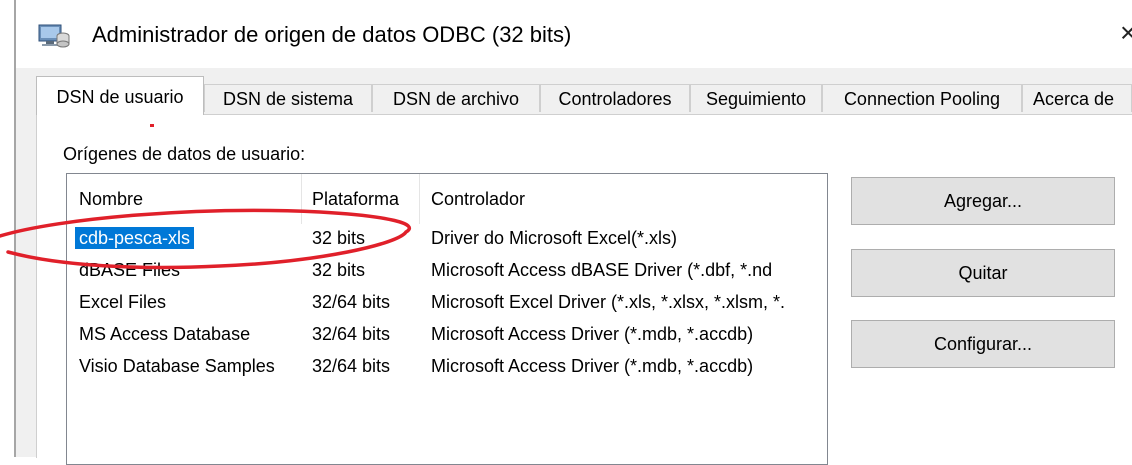 The width and height of the screenshot is (1132, 465). Describe the element at coordinates (135, 238) in the screenshot. I see `row-nombre: cdb-pesca-xls` at that location.